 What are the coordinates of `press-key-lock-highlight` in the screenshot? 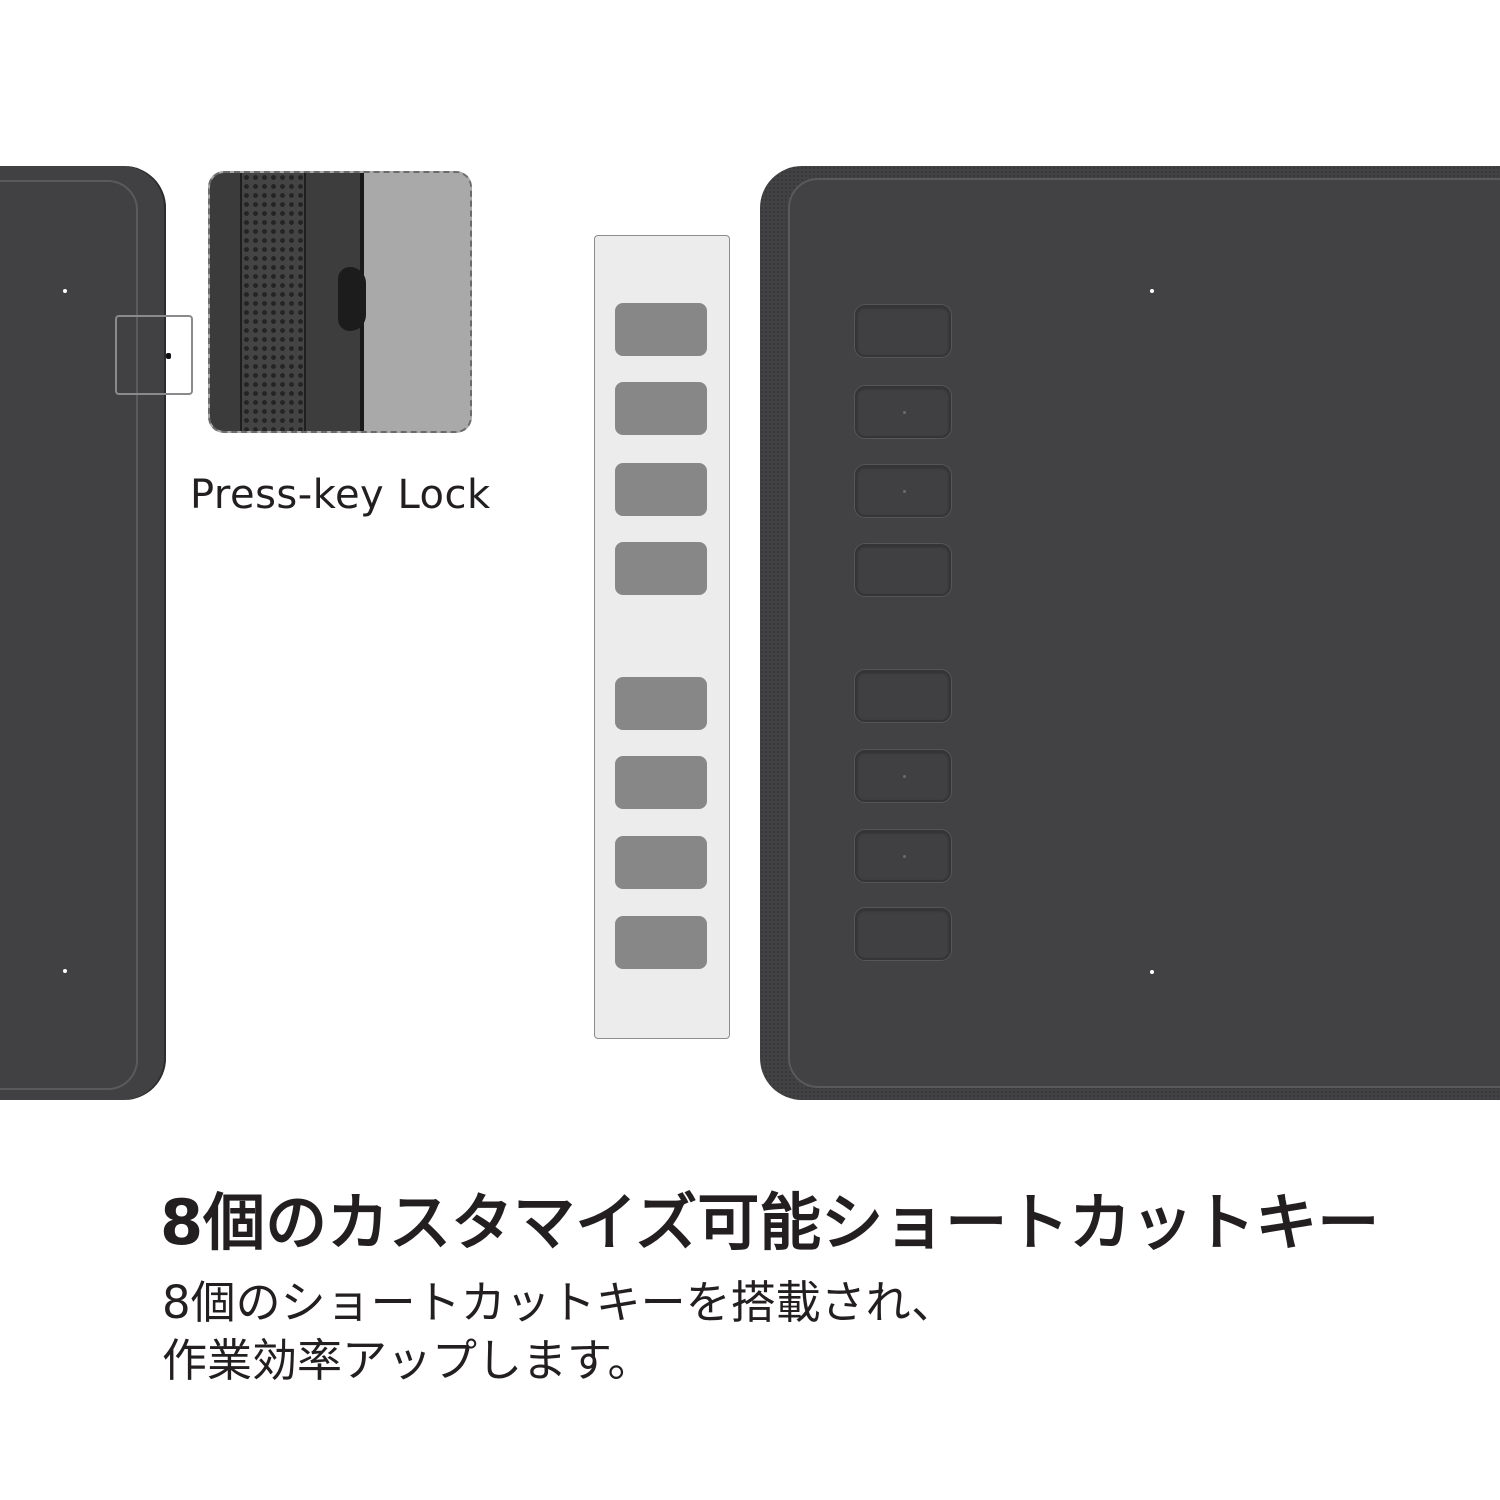 It's located at (154, 355).